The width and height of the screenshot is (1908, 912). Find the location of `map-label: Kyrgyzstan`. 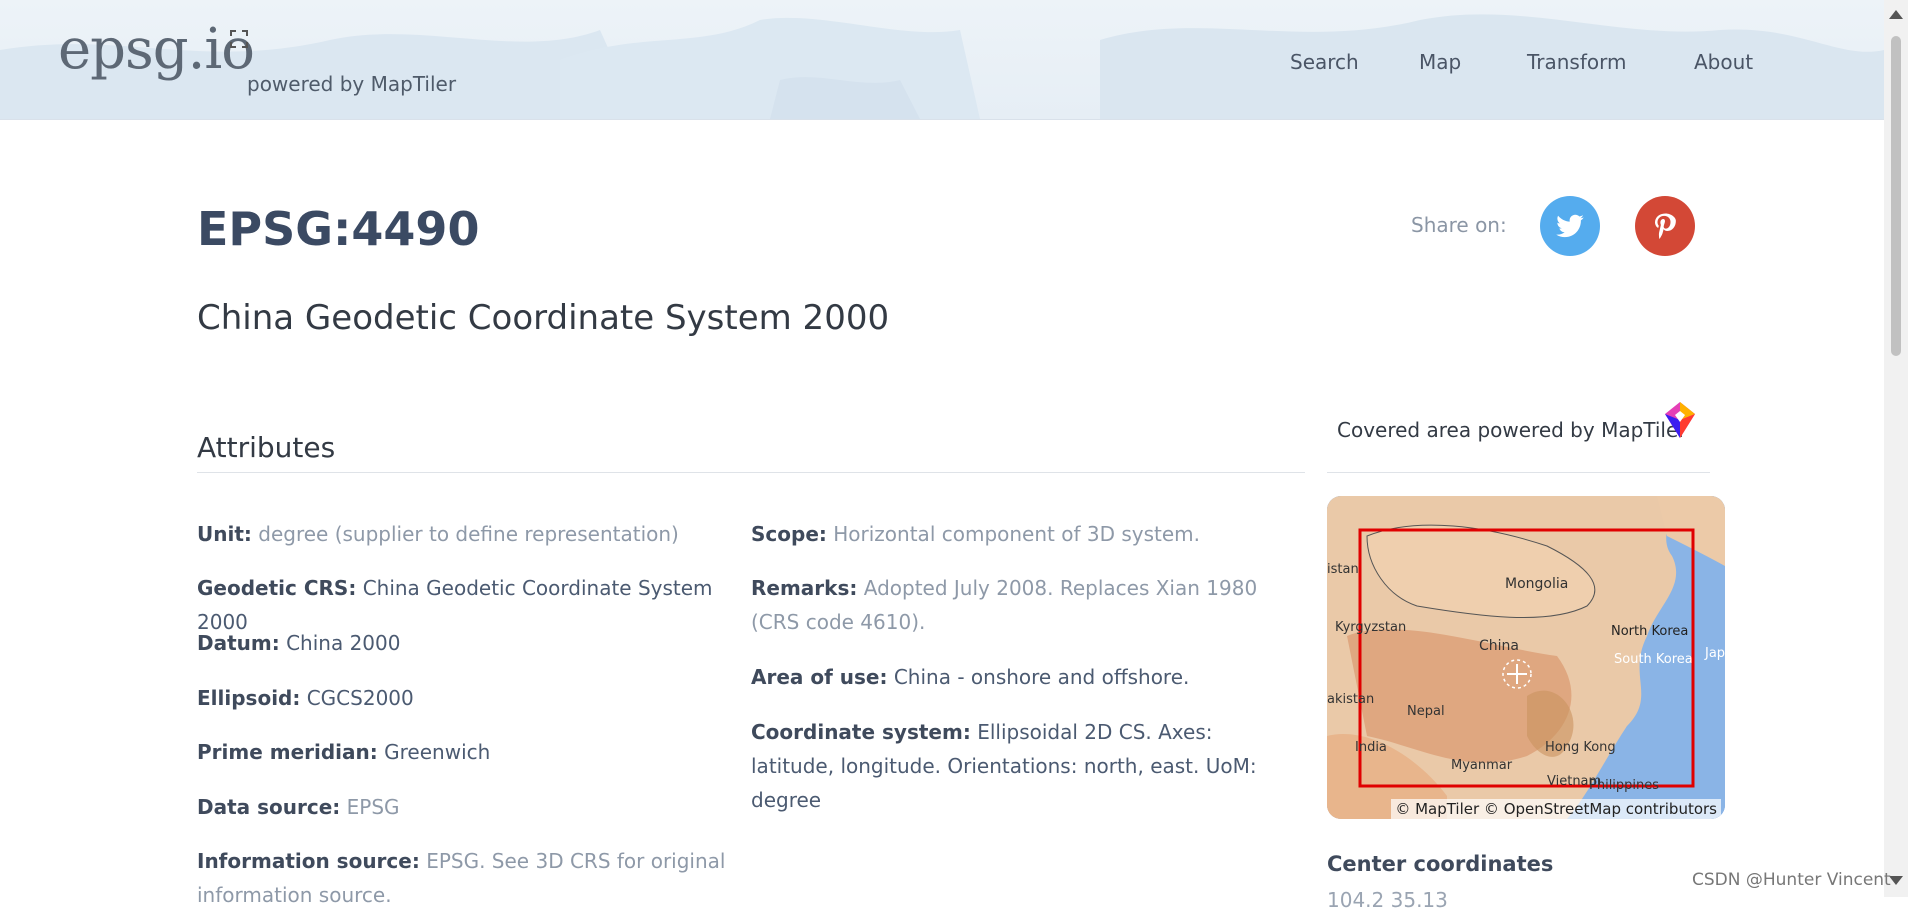

map-label: Kyrgyzstan is located at coordinates (1371, 627).